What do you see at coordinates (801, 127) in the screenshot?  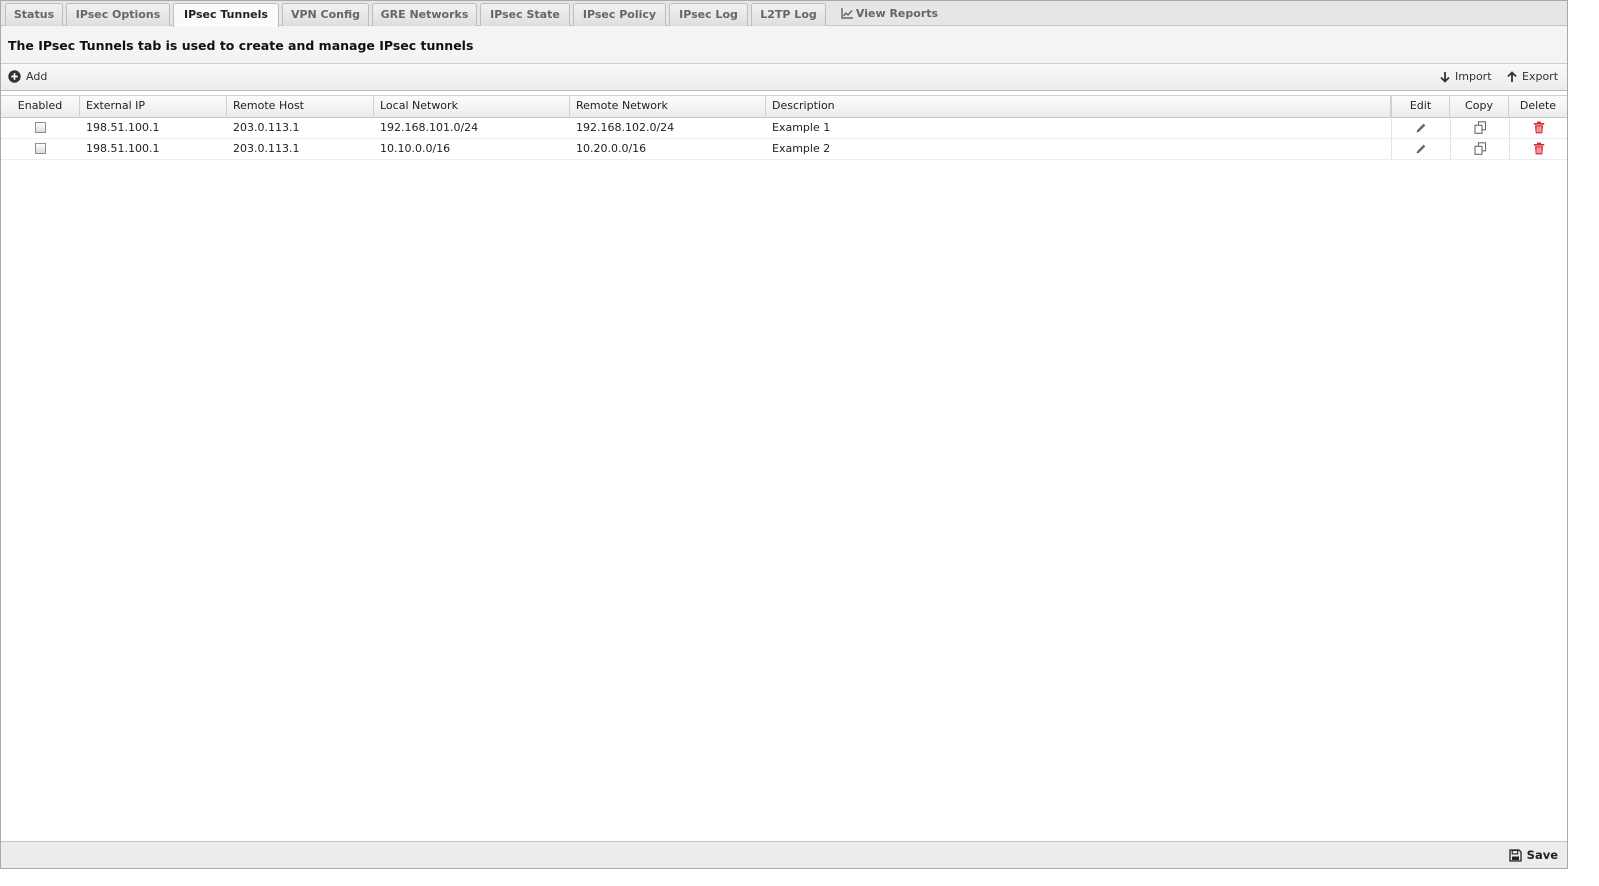 I see `description-cell: Example 1` at bounding box center [801, 127].